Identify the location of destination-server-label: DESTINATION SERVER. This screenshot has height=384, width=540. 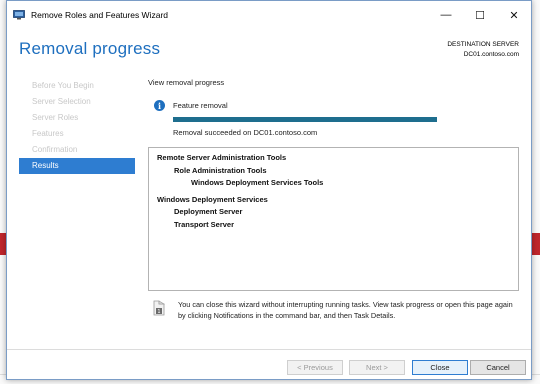
(483, 44).